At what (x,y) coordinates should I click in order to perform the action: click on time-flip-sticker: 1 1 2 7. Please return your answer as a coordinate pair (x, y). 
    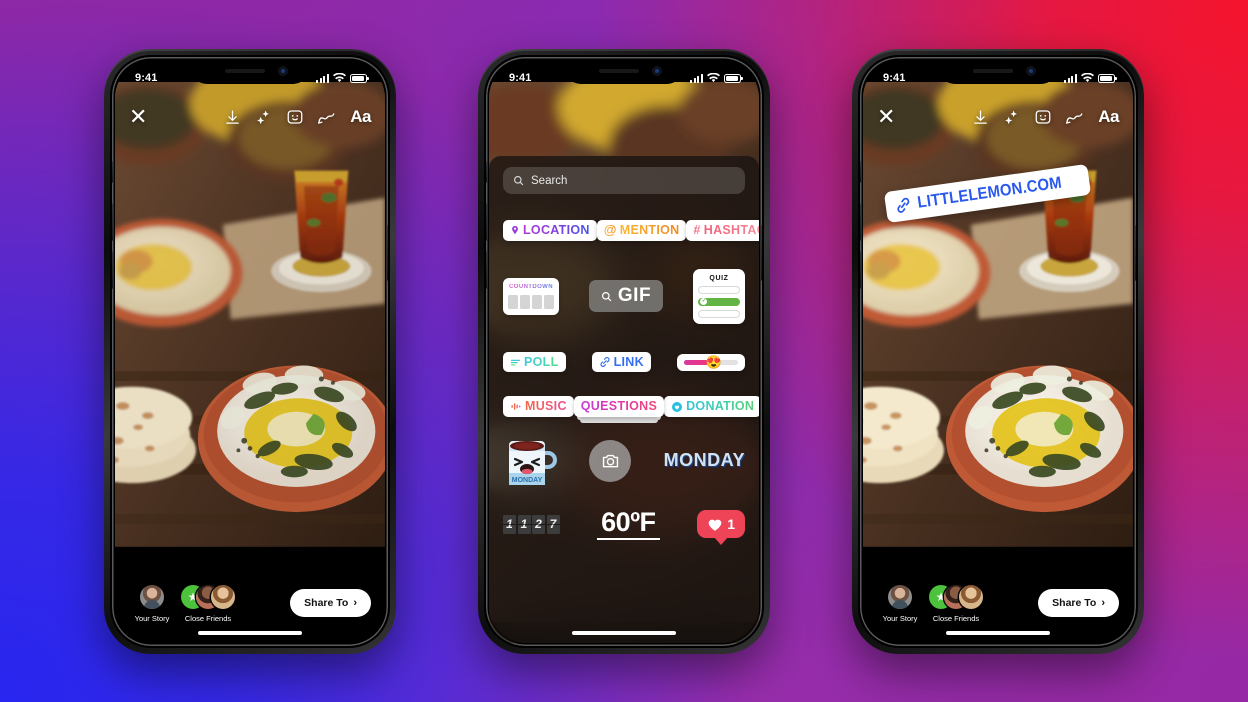
    Looking at the image, I should click on (531, 524).